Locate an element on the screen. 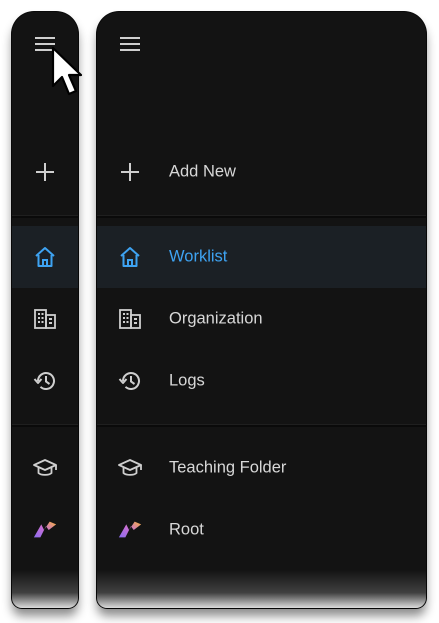  sidebar-item-teaching-folder: Teaching Folder is located at coordinates (261, 468).